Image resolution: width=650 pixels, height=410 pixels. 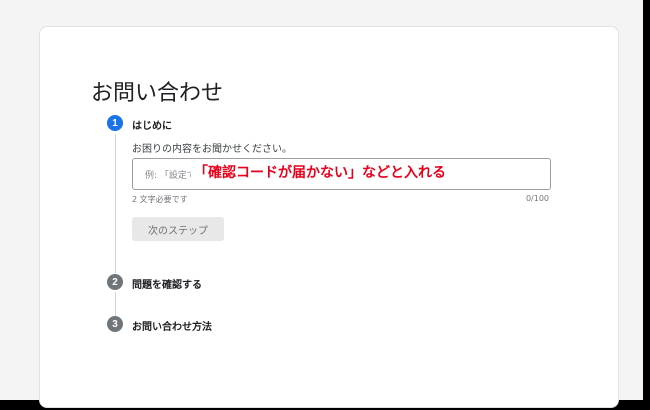 What do you see at coordinates (157, 93) in the screenshot?
I see `page-title: お問い合わせ` at bounding box center [157, 93].